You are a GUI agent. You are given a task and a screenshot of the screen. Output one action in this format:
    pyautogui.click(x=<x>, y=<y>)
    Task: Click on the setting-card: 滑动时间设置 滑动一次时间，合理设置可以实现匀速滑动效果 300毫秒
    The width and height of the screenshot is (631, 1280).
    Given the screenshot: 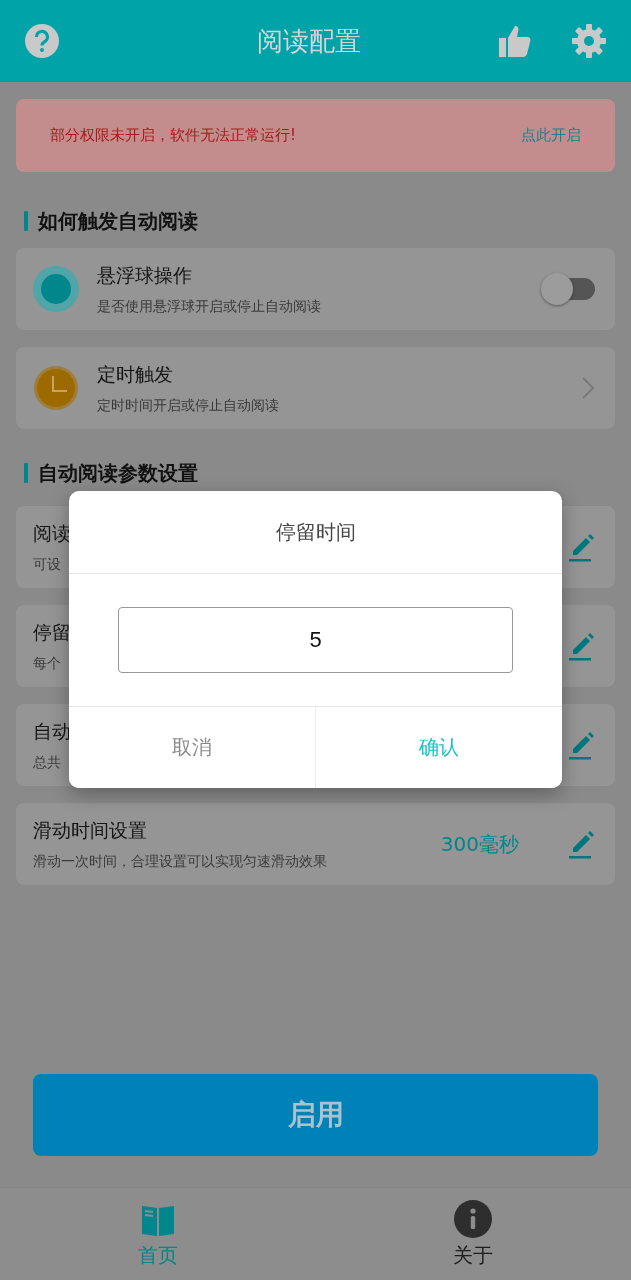 What is the action you would take?
    pyautogui.click(x=315, y=844)
    